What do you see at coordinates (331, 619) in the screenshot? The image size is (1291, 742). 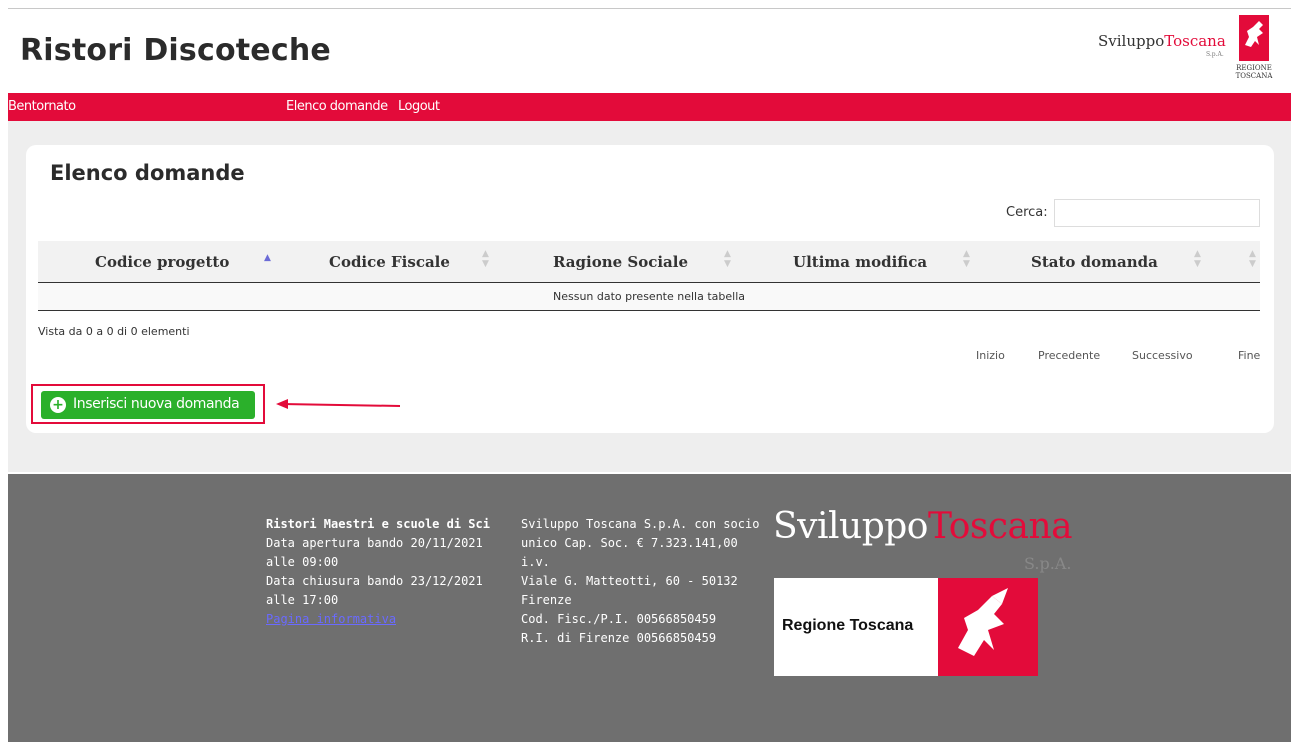 I see `footer-info-link: Pagina informativa` at bounding box center [331, 619].